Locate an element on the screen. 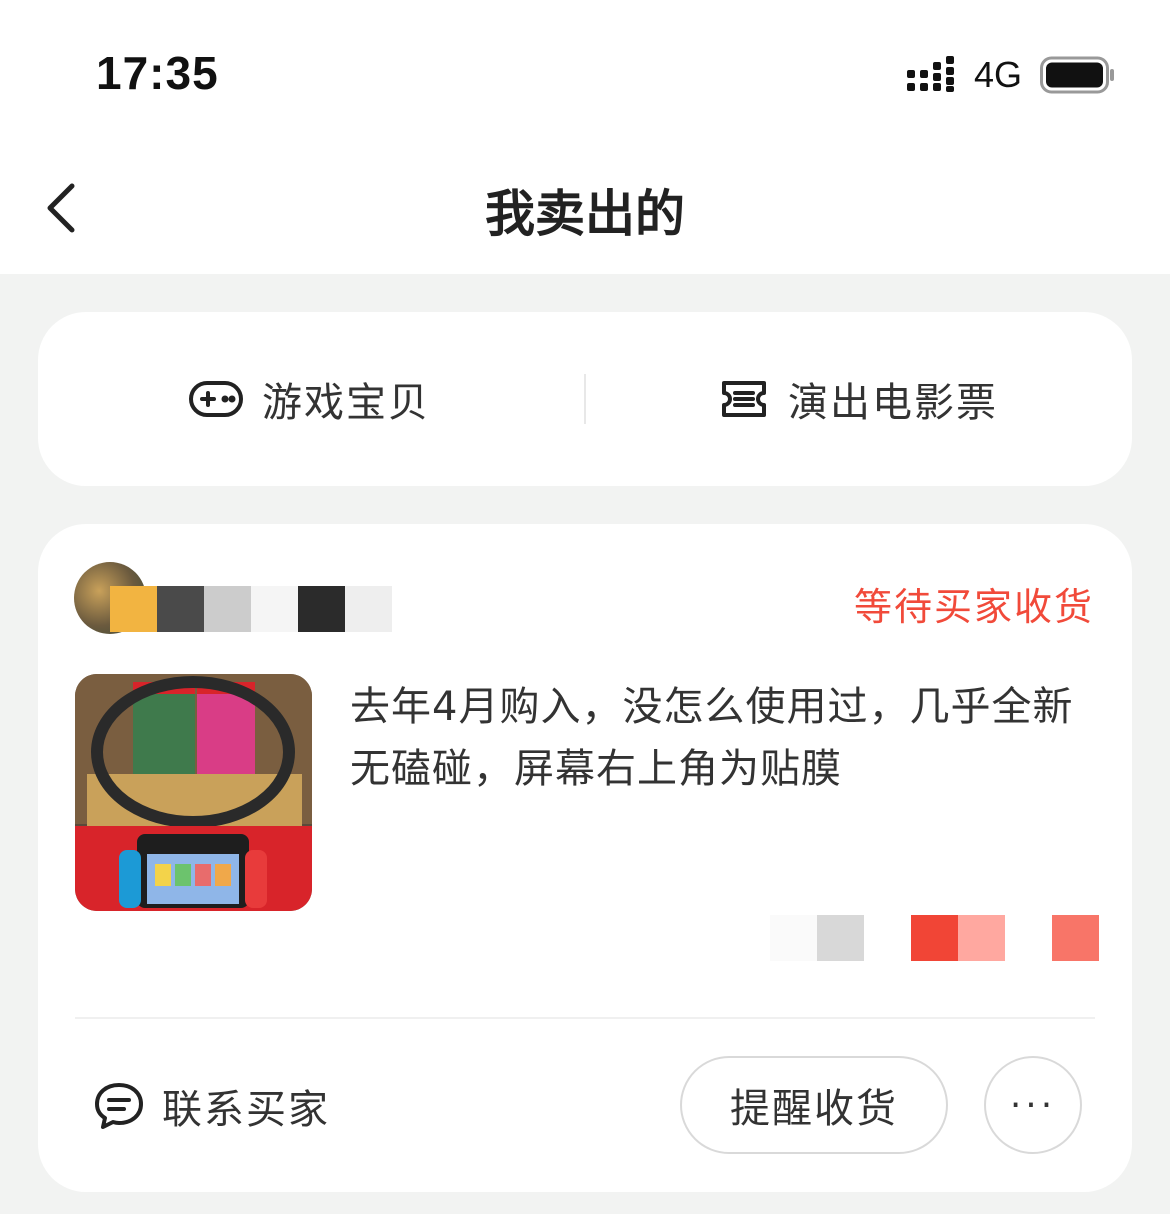 This screenshot has height=1214, width=1170. category-tickets-label: 演出电影票 is located at coordinates (893, 403).